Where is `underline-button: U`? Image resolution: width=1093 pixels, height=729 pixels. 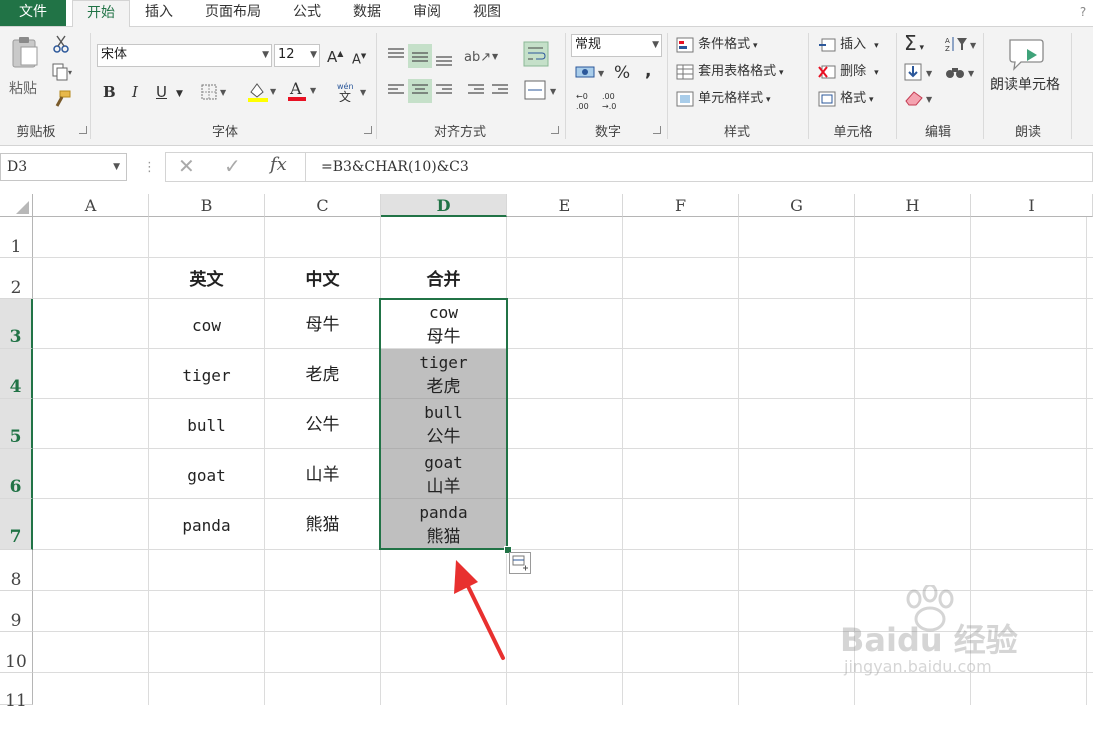 underline-button: U is located at coordinates (161, 92).